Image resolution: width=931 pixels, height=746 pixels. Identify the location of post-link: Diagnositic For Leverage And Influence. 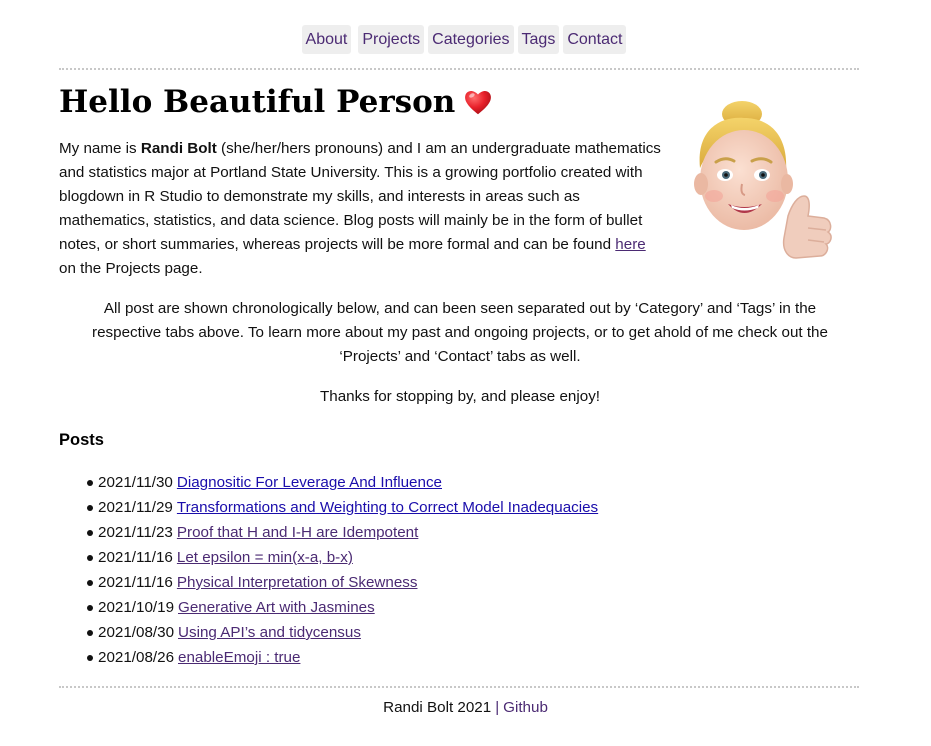
(309, 482).